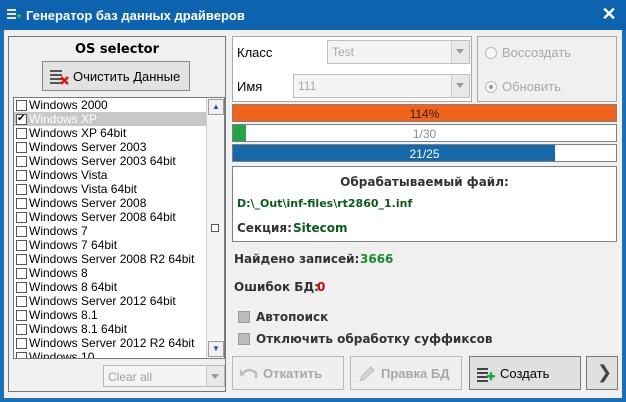 This screenshot has height=402, width=626. I want to click on os-list-item: Windows 10, so click(111, 354).